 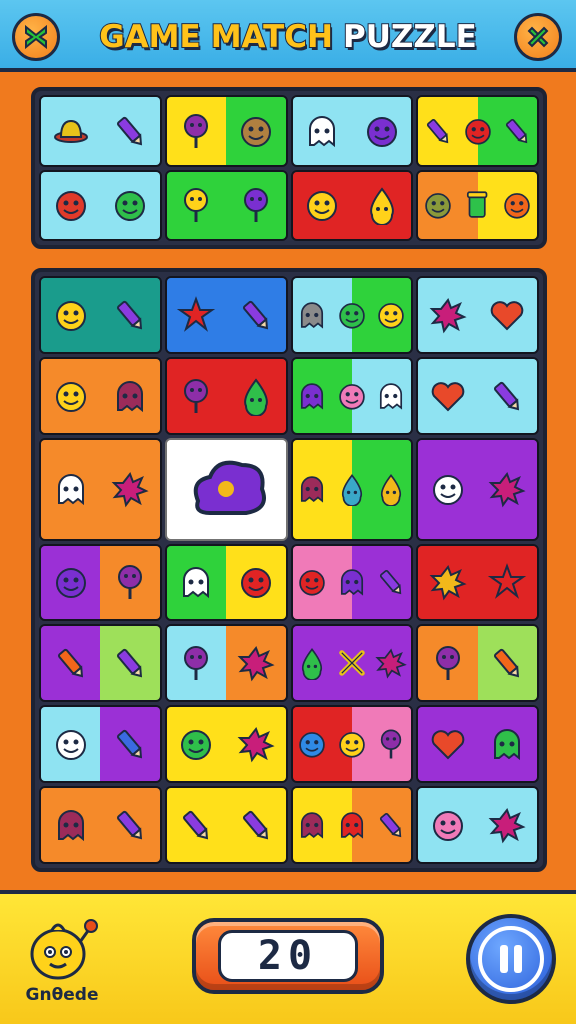 I want to click on pause-button, so click(x=511, y=959).